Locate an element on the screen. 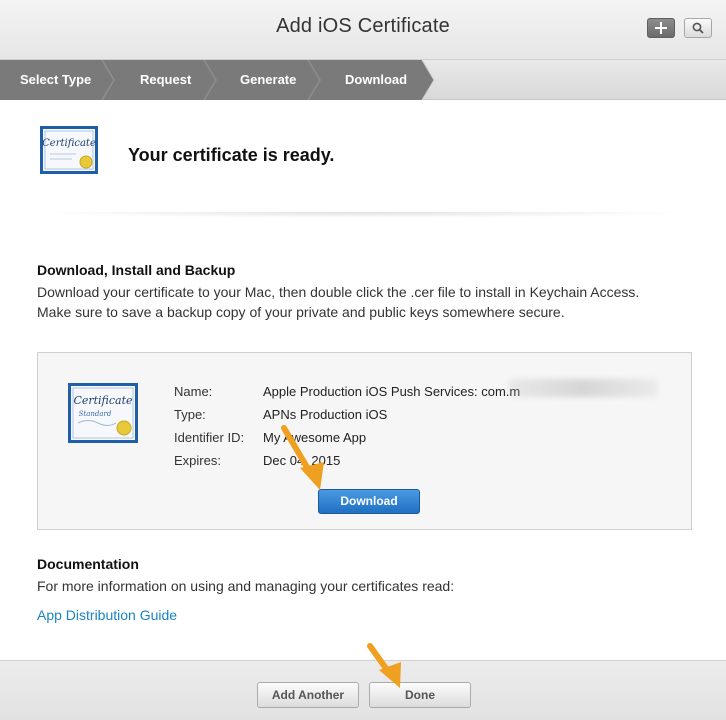 The width and height of the screenshot is (726, 720). search-icon is located at coordinates (698, 28).